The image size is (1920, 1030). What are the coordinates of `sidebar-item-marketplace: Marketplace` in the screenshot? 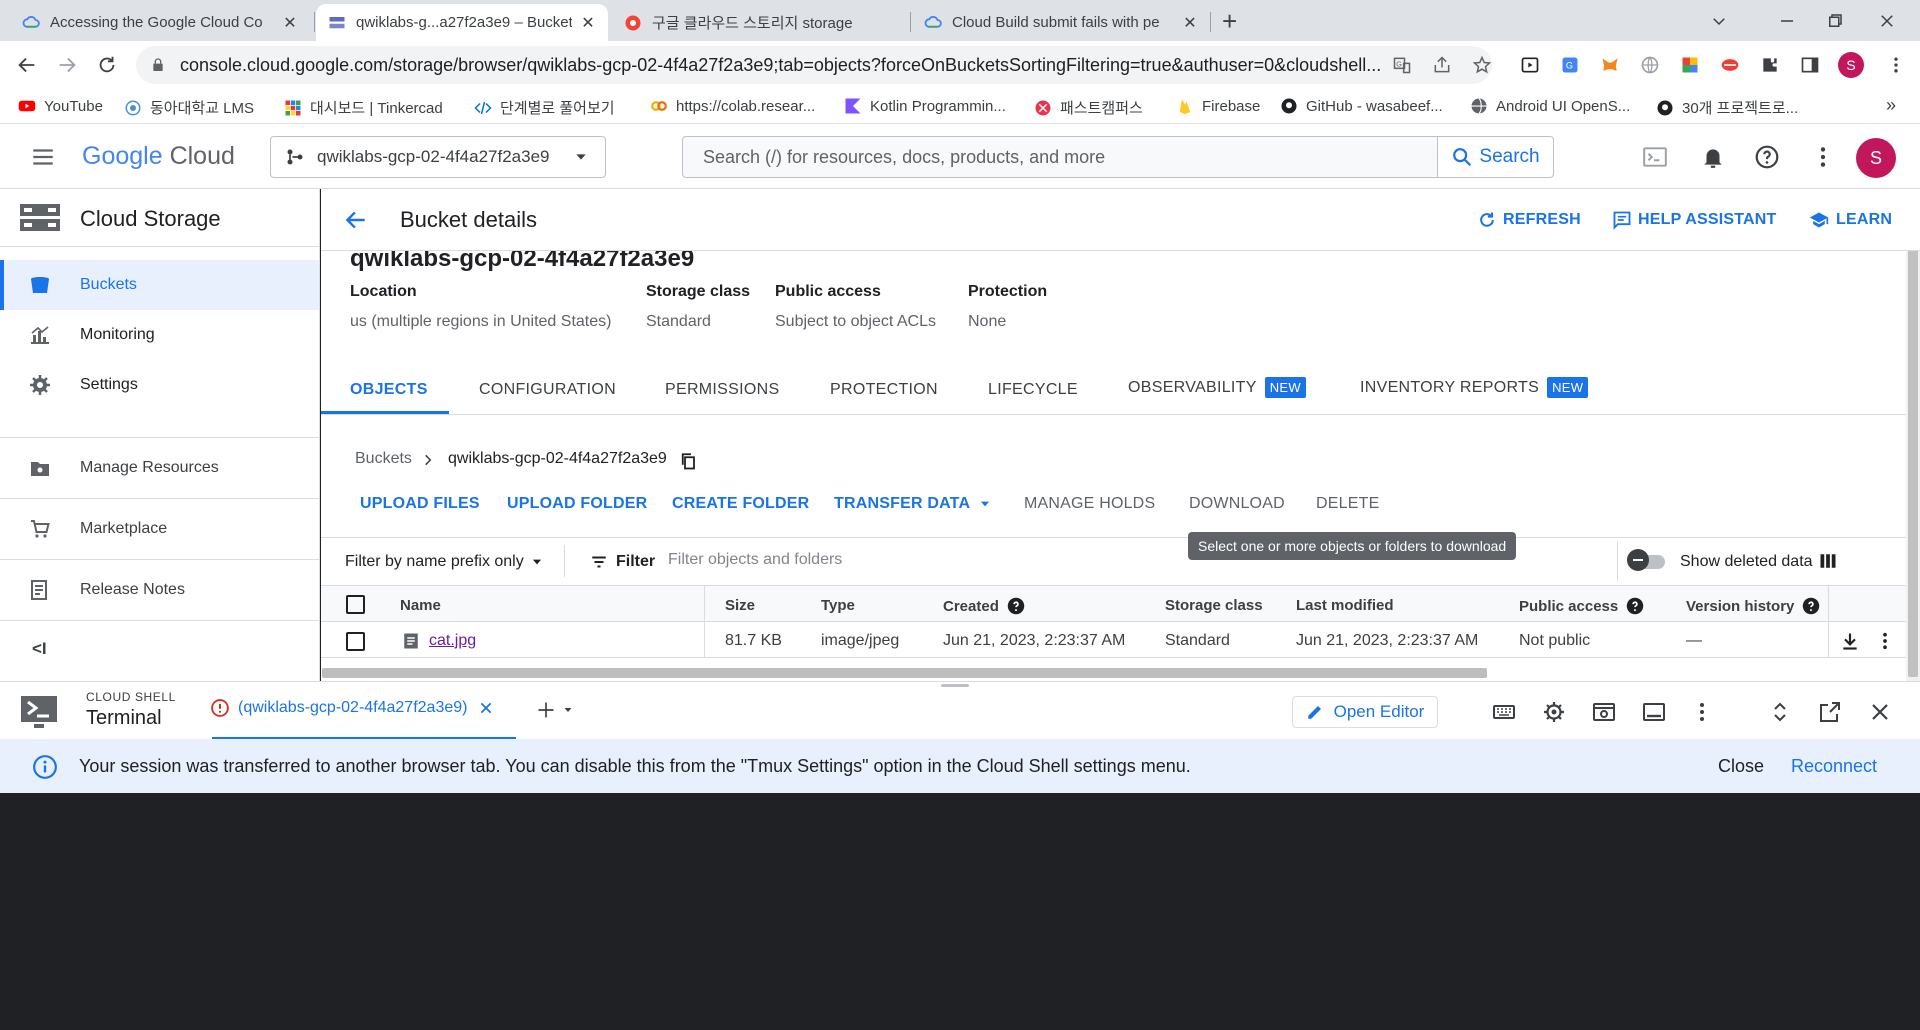 It's located at (159, 529).